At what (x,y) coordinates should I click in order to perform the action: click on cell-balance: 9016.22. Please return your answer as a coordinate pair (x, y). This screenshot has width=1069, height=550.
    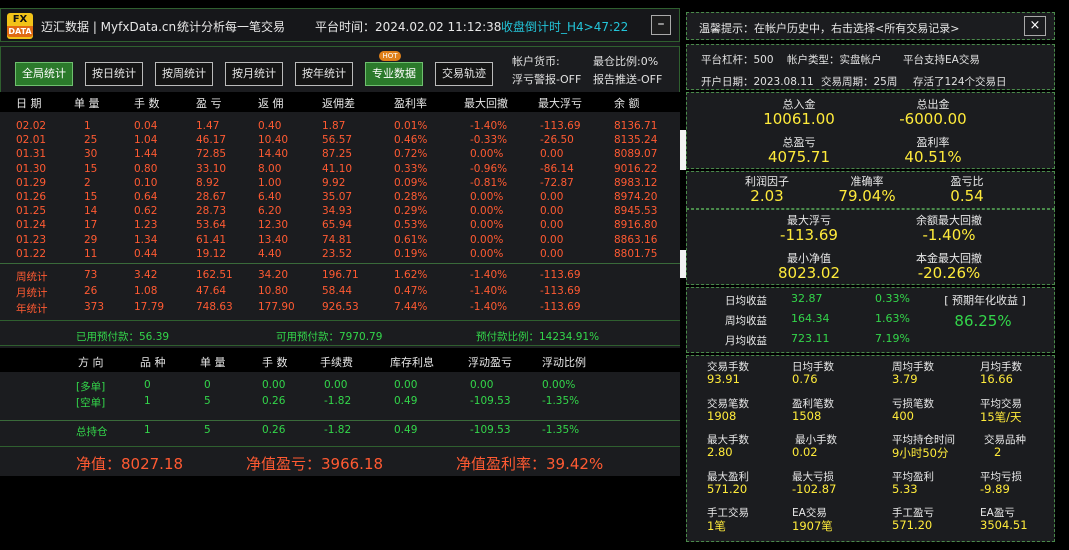
    Looking at the image, I should click on (636, 168).